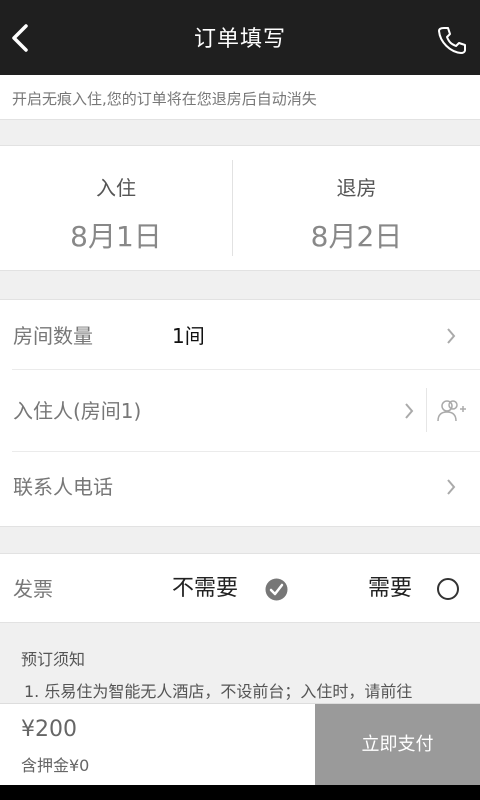 The width and height of the screenshot is (480, 800). What do you see at coordinates (426, 410) in the screenshot?
I see `guest-divider` at bounding box center [426, 410].